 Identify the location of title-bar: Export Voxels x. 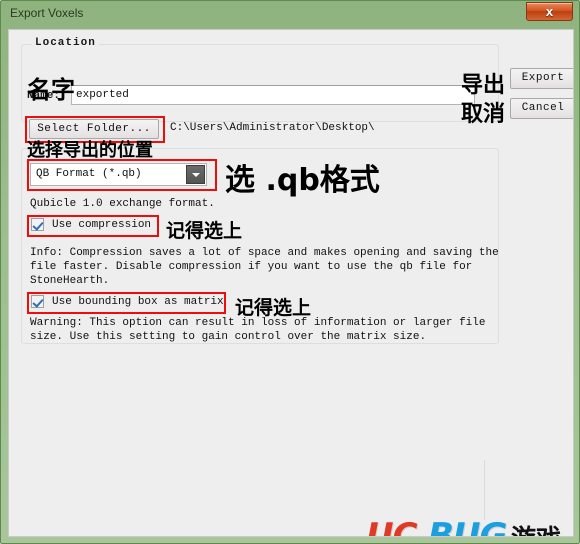
(290, 14).